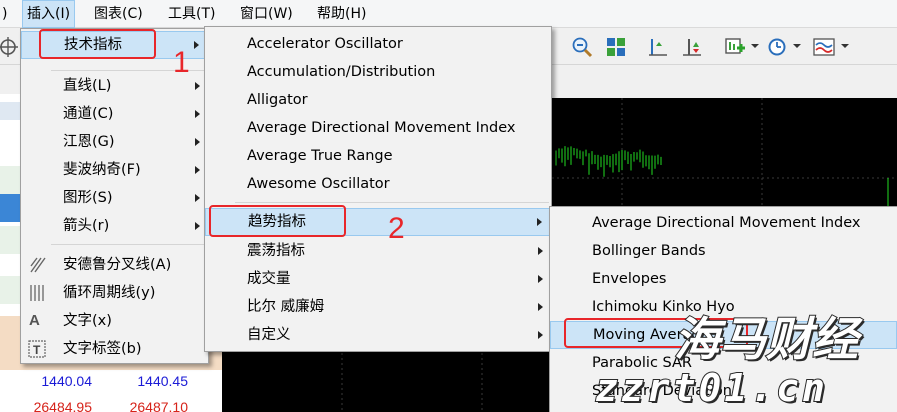 This screenshot has height=412, width=897. I want to click on menu-item-envelopes: Envelopes, so click(723, 279).